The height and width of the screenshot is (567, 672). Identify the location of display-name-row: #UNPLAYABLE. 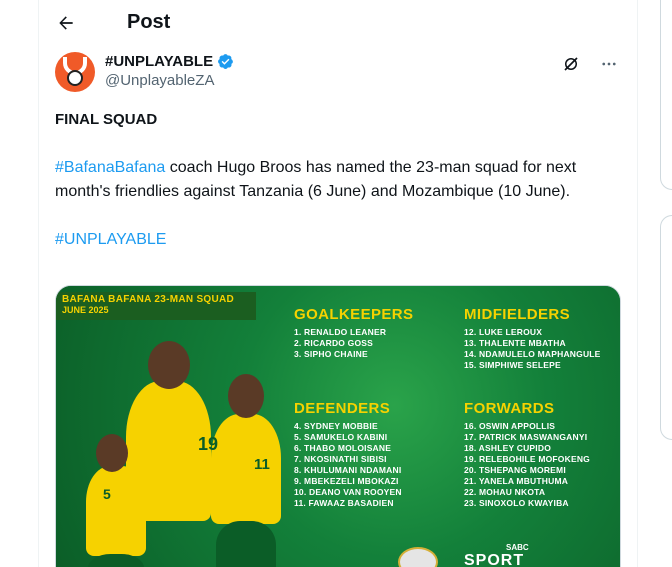
(169, 61).